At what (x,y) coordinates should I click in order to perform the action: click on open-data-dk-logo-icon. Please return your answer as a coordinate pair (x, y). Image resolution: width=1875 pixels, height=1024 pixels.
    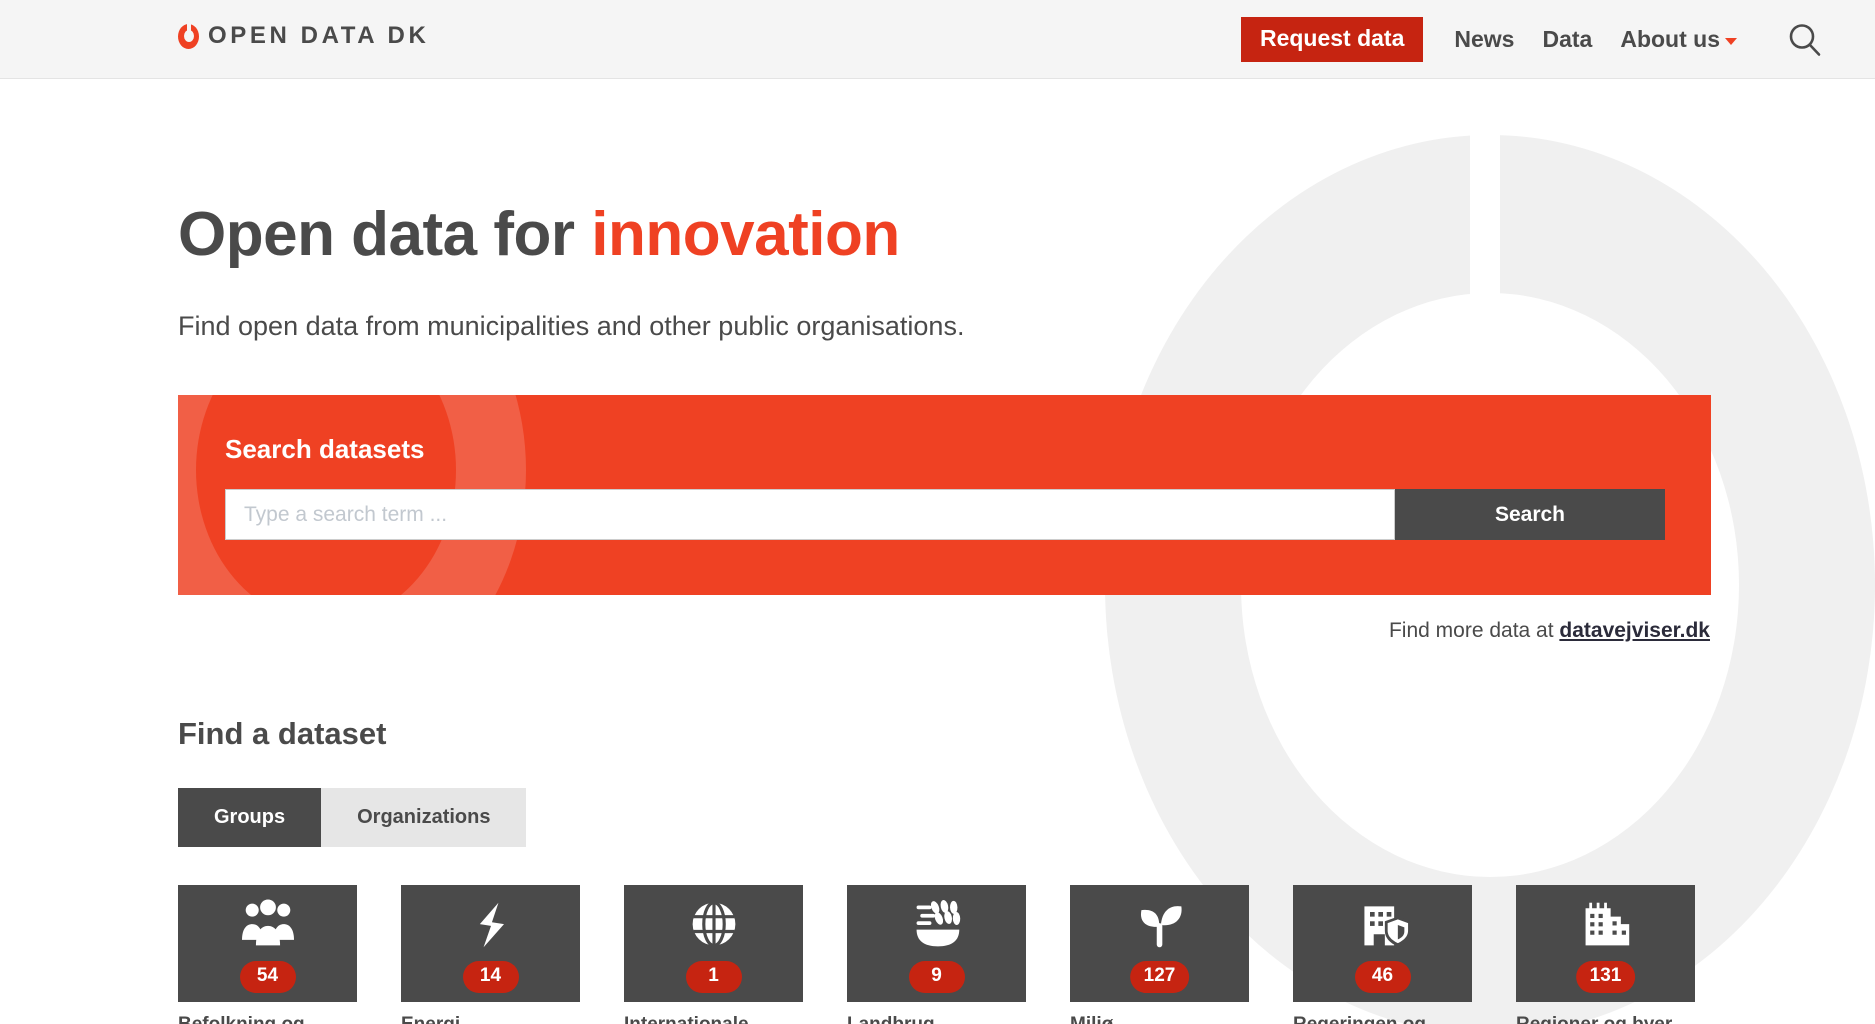
    Looking at the image, I should click on (188, 35).